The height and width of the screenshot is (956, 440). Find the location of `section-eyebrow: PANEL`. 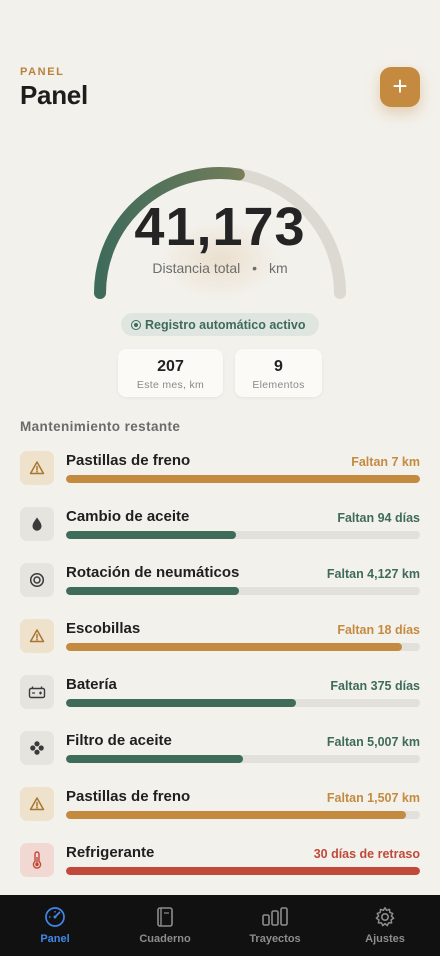

section-eyebrow: PANEL is located at coordinates (42, 72).